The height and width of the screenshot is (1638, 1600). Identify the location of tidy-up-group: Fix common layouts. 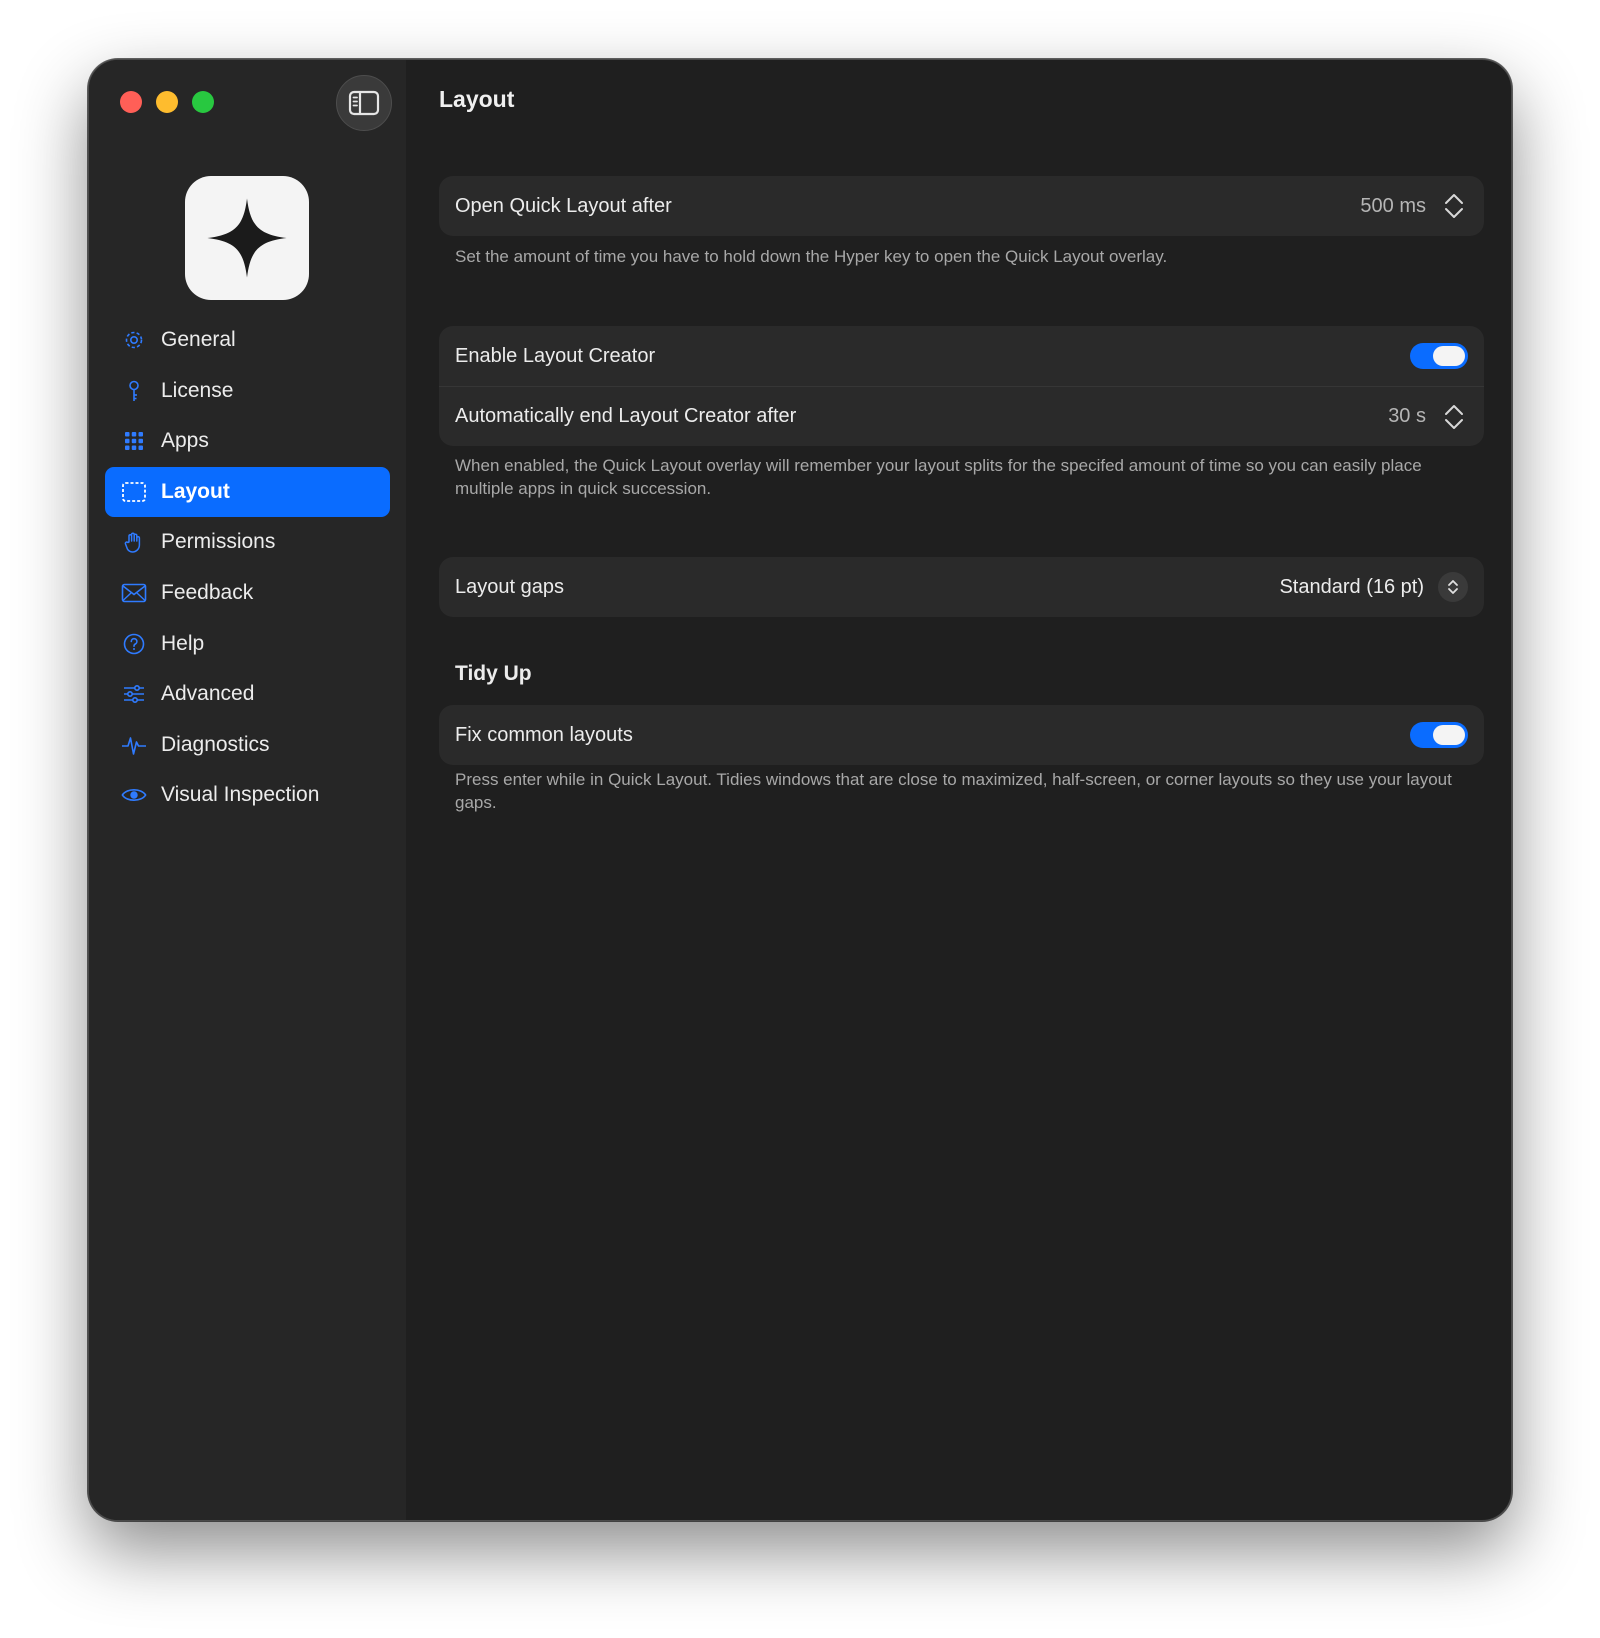
(961, 735).